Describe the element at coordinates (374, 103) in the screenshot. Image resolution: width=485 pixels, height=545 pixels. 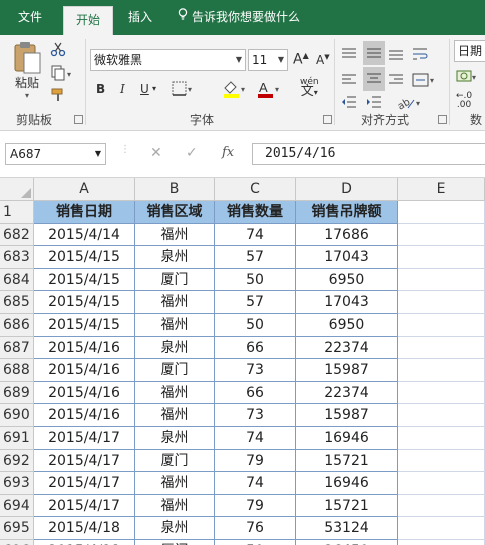
I see `increase-indent-icon` at that location.